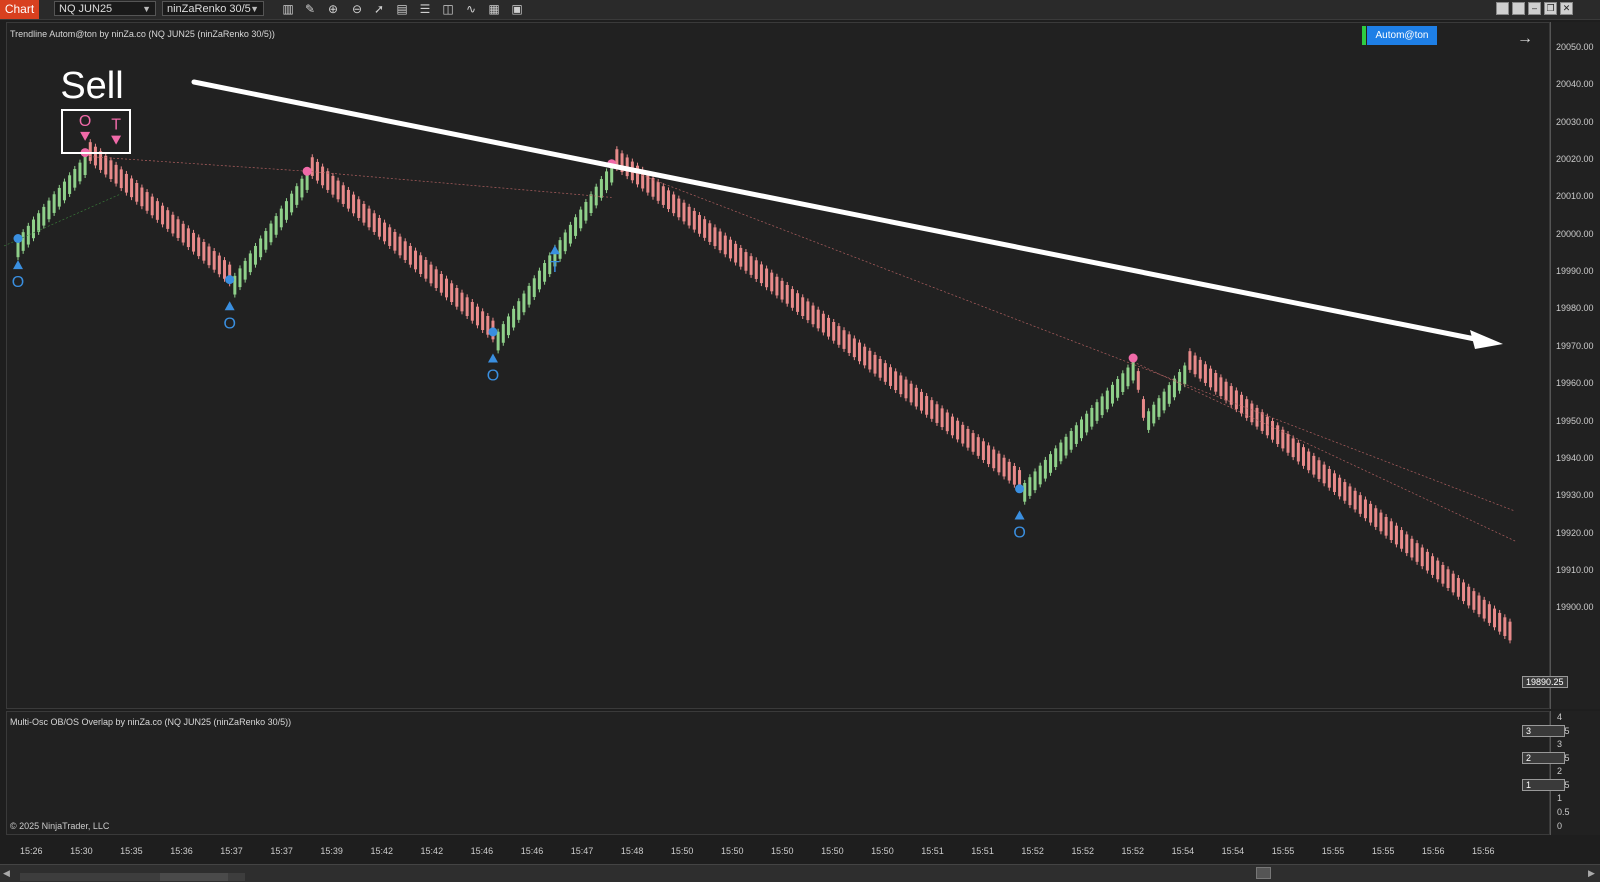 The height and width of the screenshot is (882, 1600). What do you see at coordinates (1543, 758) in the screenshot?
I see `oscillator-row-tag: 2` at bounding box center [1543, 758].